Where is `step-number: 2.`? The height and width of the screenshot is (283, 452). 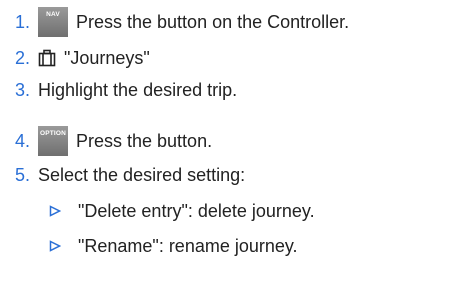 step-number: 2. is located at coordinates (22, 58).